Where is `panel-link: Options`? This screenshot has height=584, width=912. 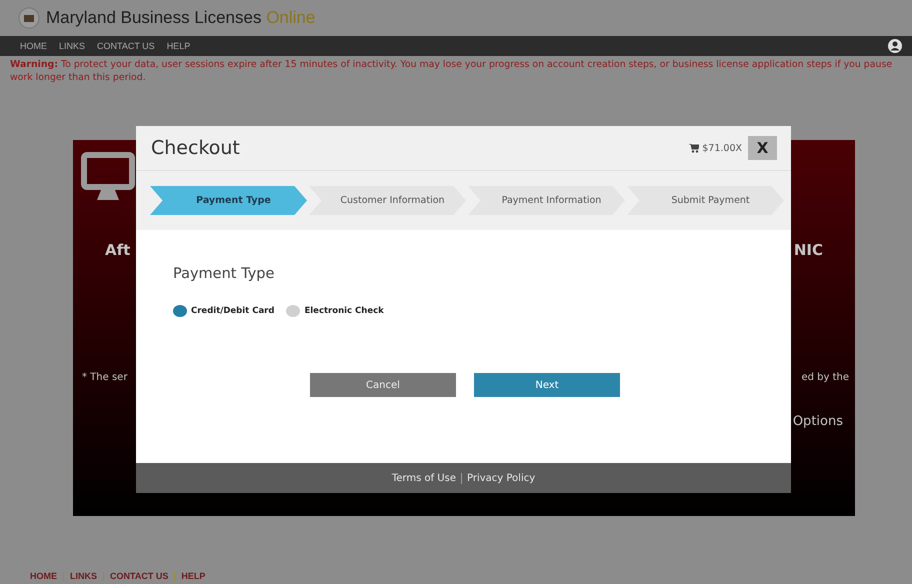 panel-link: Options is located at coordinates (817, 421).